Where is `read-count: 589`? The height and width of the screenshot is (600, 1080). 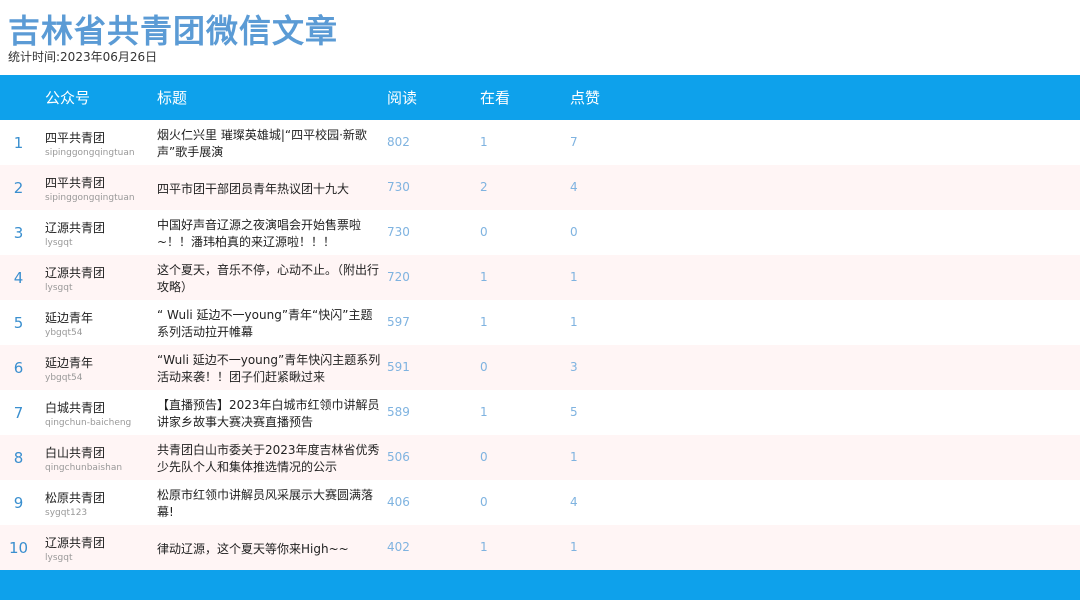 read-count: 589 is located at coordinates (398, 412).